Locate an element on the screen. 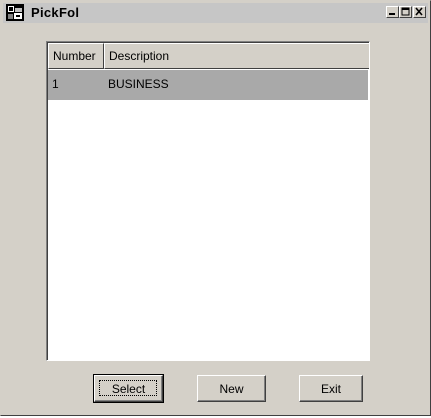 The height and width of the screenshot is (418, 431). close-icon is located at coordinates (419, 11).